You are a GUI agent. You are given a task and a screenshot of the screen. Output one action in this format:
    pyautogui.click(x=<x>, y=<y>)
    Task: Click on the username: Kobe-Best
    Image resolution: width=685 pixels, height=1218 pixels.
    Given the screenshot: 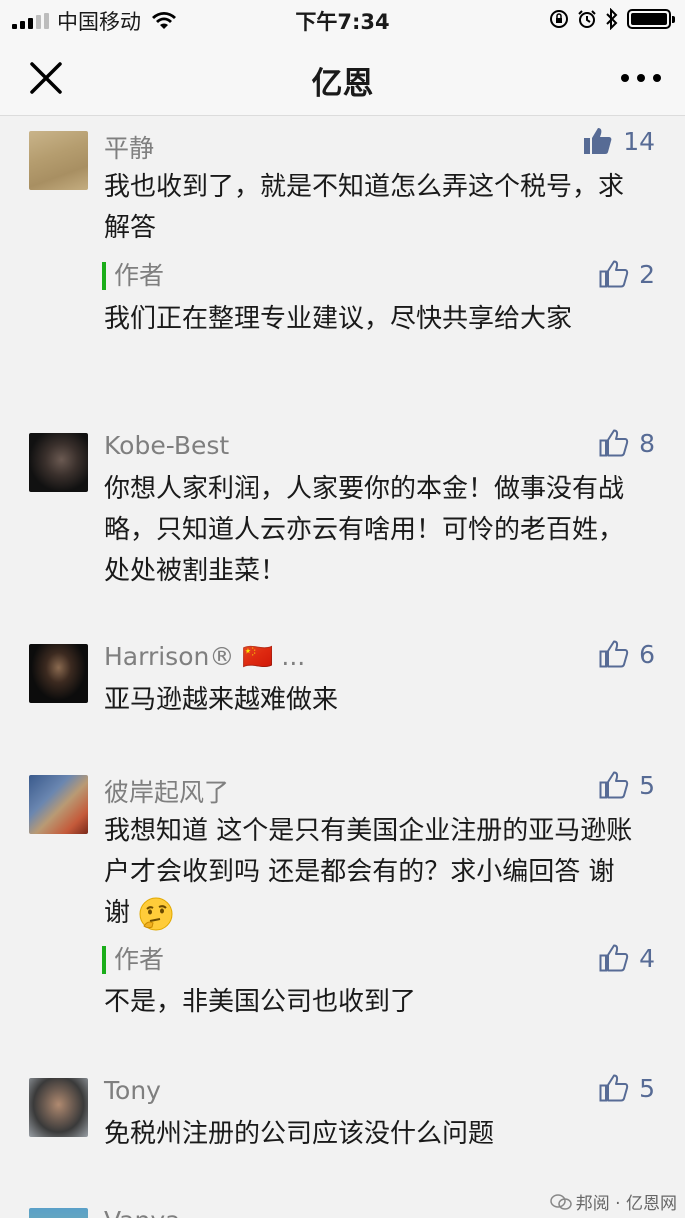 What is the action you would take?
    pyautogui.click(x=166, y=445)
    